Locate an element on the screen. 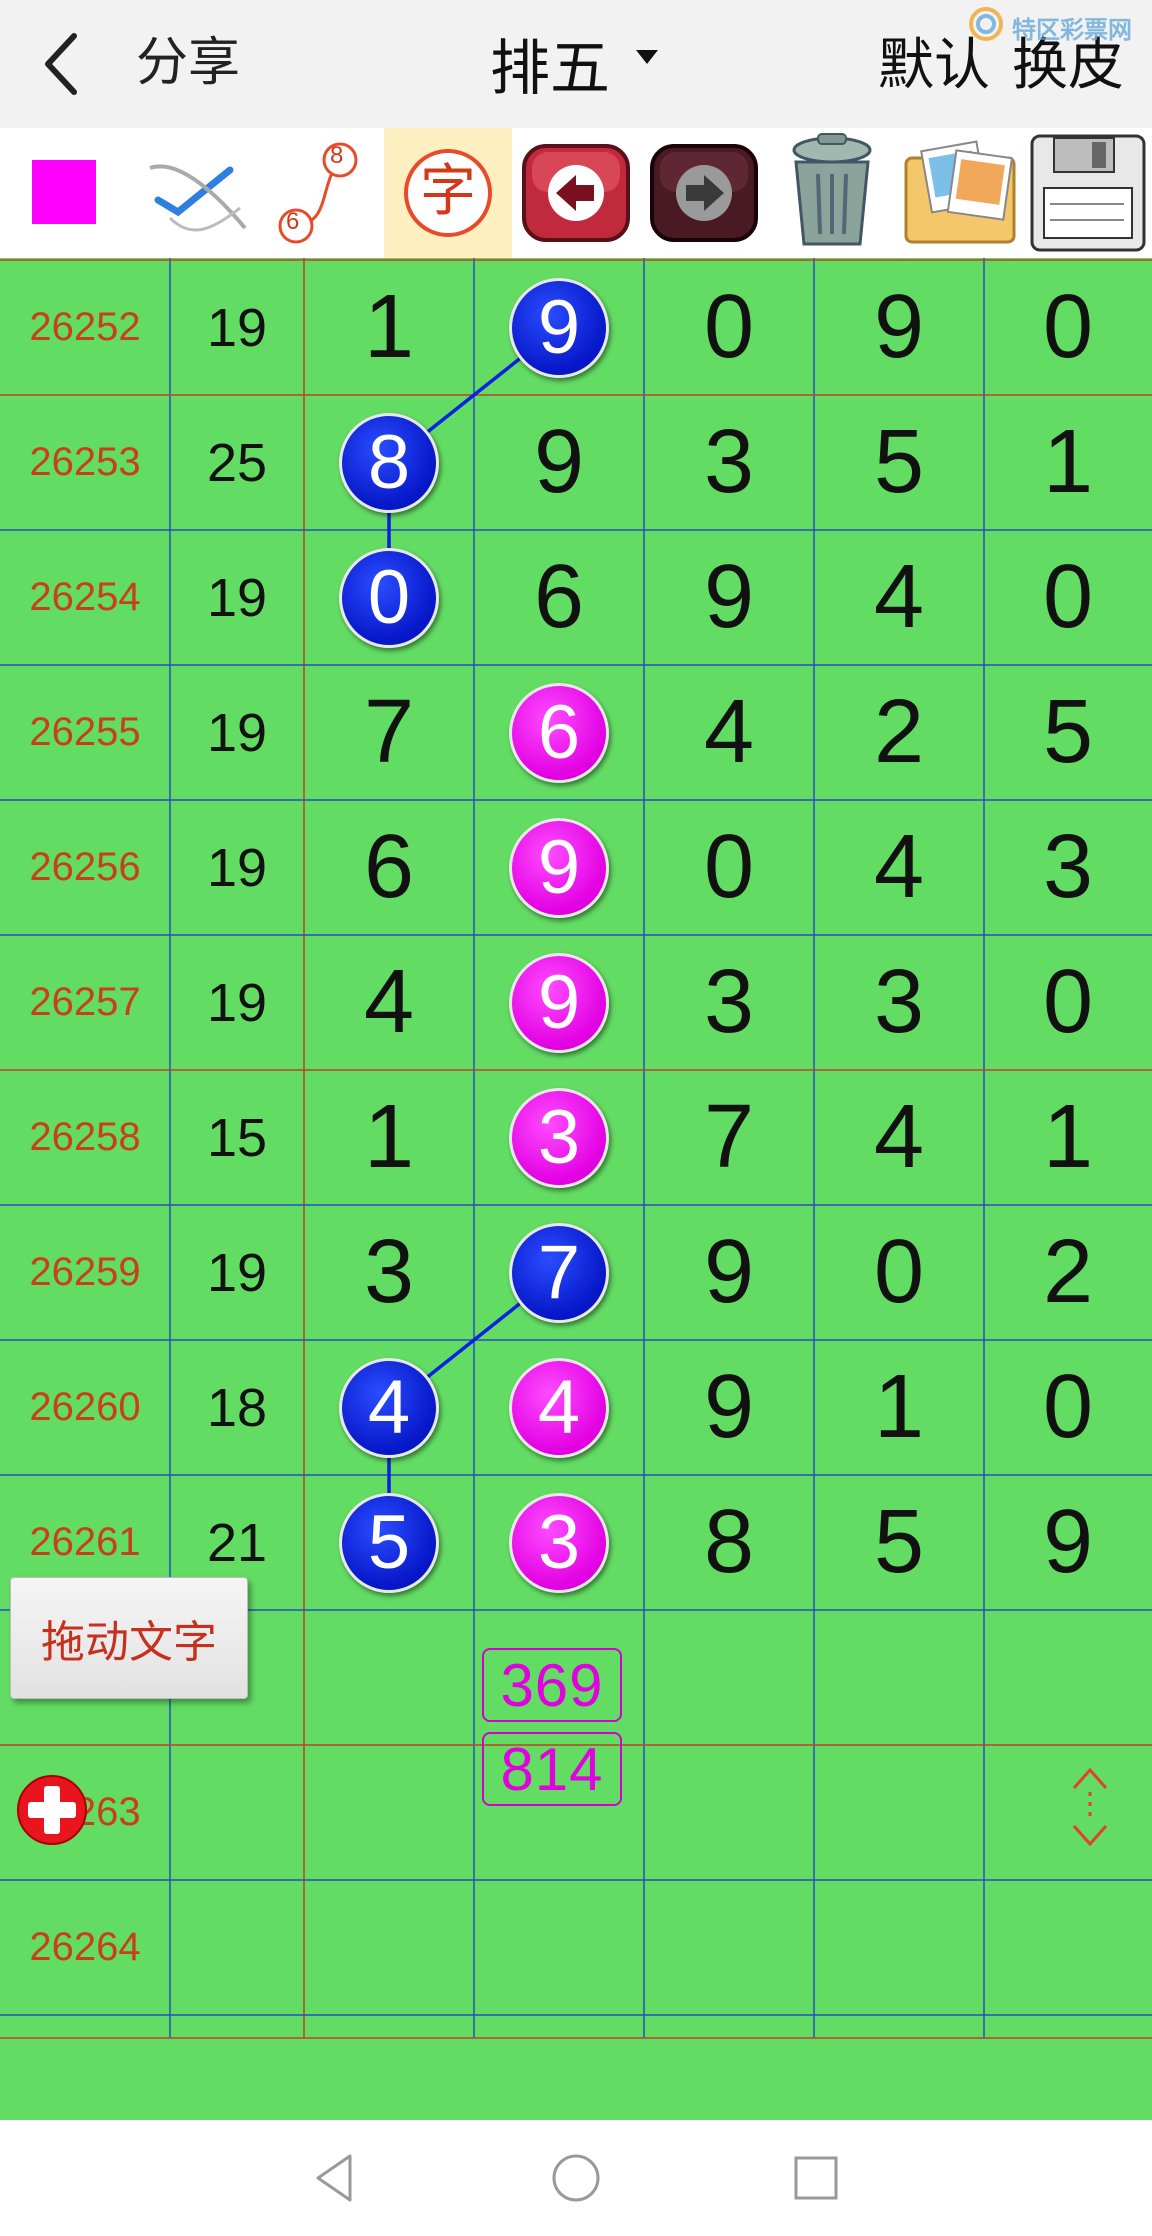 The width and height of the screenshot is (1152, 2236). digit-value: 3 is located at coordinates (1068, 867).